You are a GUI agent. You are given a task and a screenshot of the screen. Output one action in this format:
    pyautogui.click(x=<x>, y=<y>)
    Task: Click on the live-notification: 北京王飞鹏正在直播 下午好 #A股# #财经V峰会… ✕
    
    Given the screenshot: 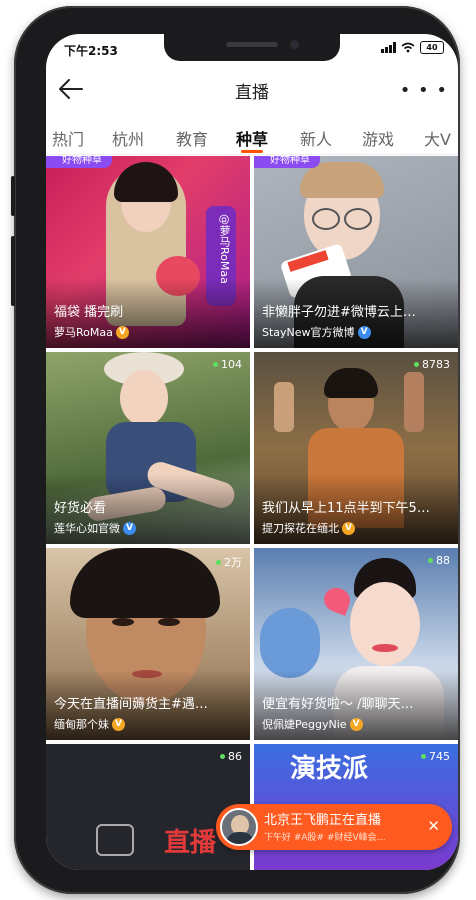 What is the action you would take?
    pyautogui.click(x=334, y=827)
    